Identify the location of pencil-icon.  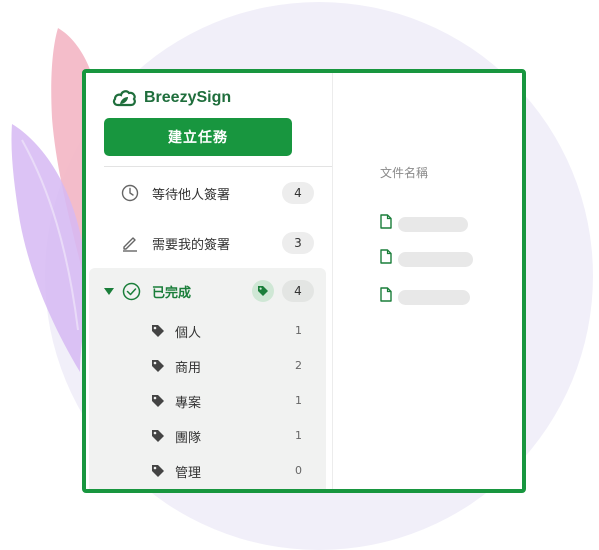
(130, 244).